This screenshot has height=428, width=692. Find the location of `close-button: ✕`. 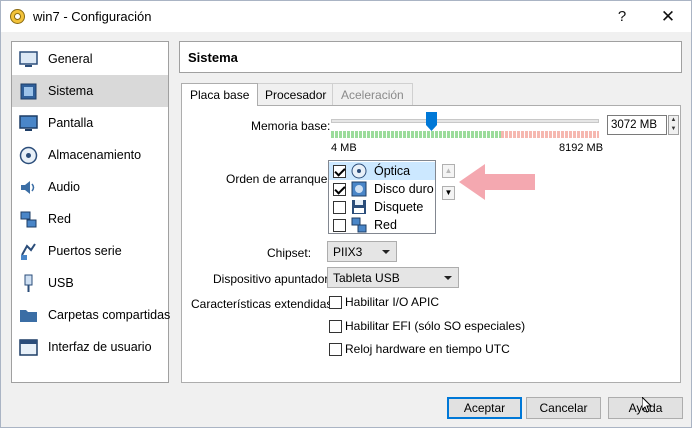

close-button: ✕ is located at coordinates (668, 16).